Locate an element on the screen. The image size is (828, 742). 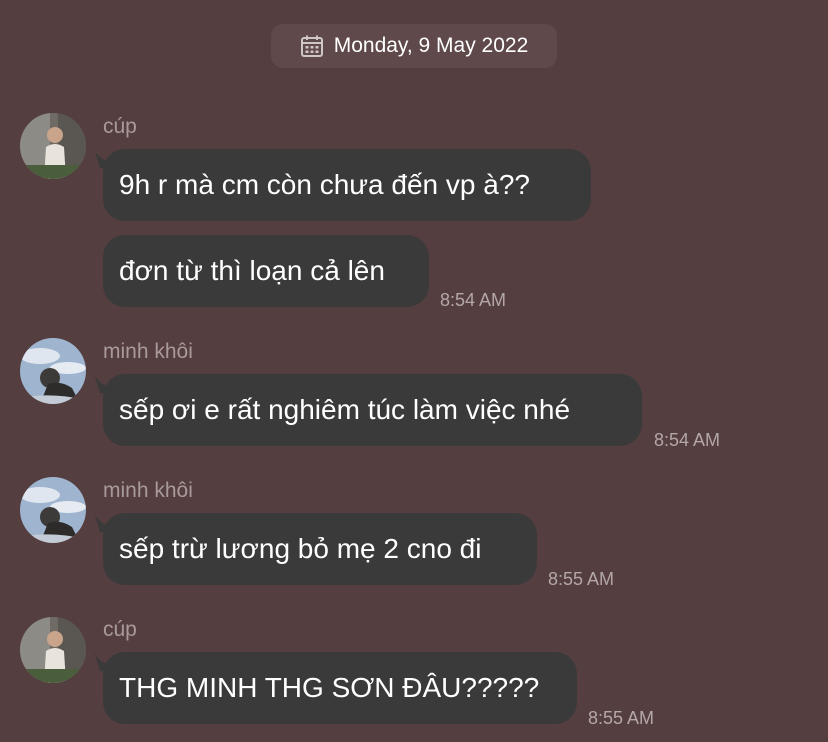
date-text: Monday, 9 May 2022 is located at coordinates (431, 45).